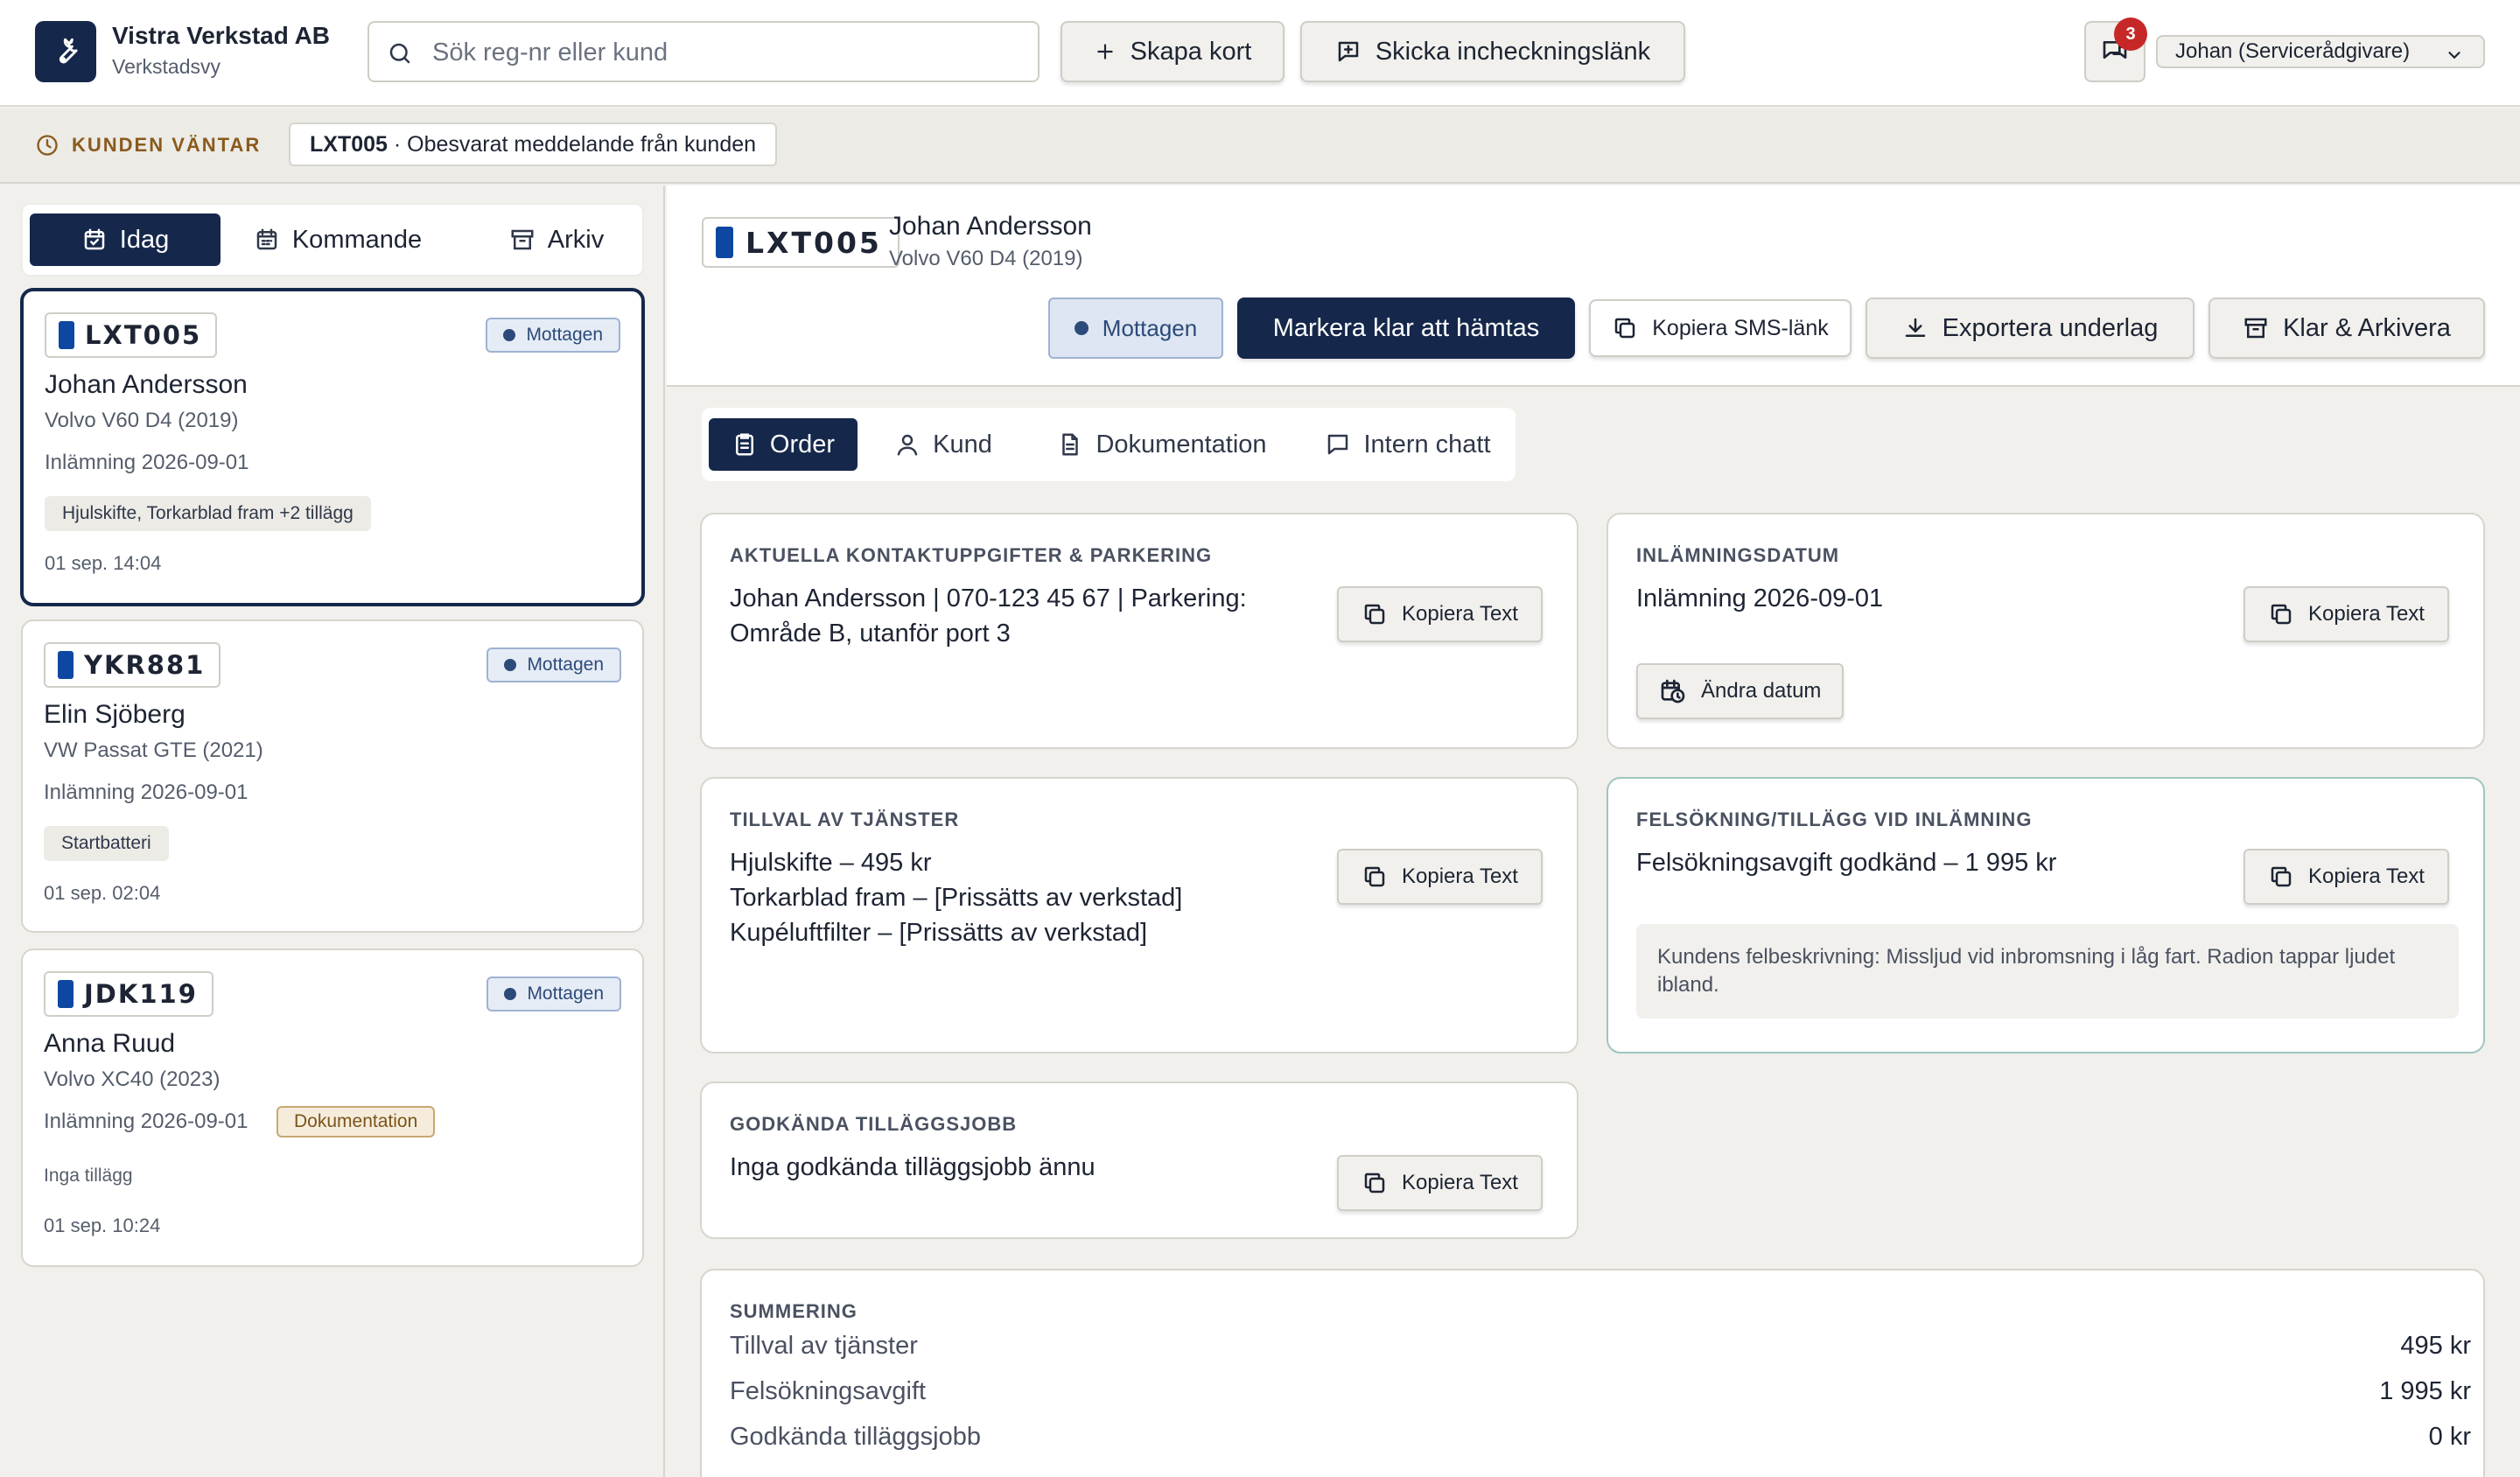 The width and height of the screenshot is (2520, 1477). I want to click on calendar-check-icon, so click(94, 240).